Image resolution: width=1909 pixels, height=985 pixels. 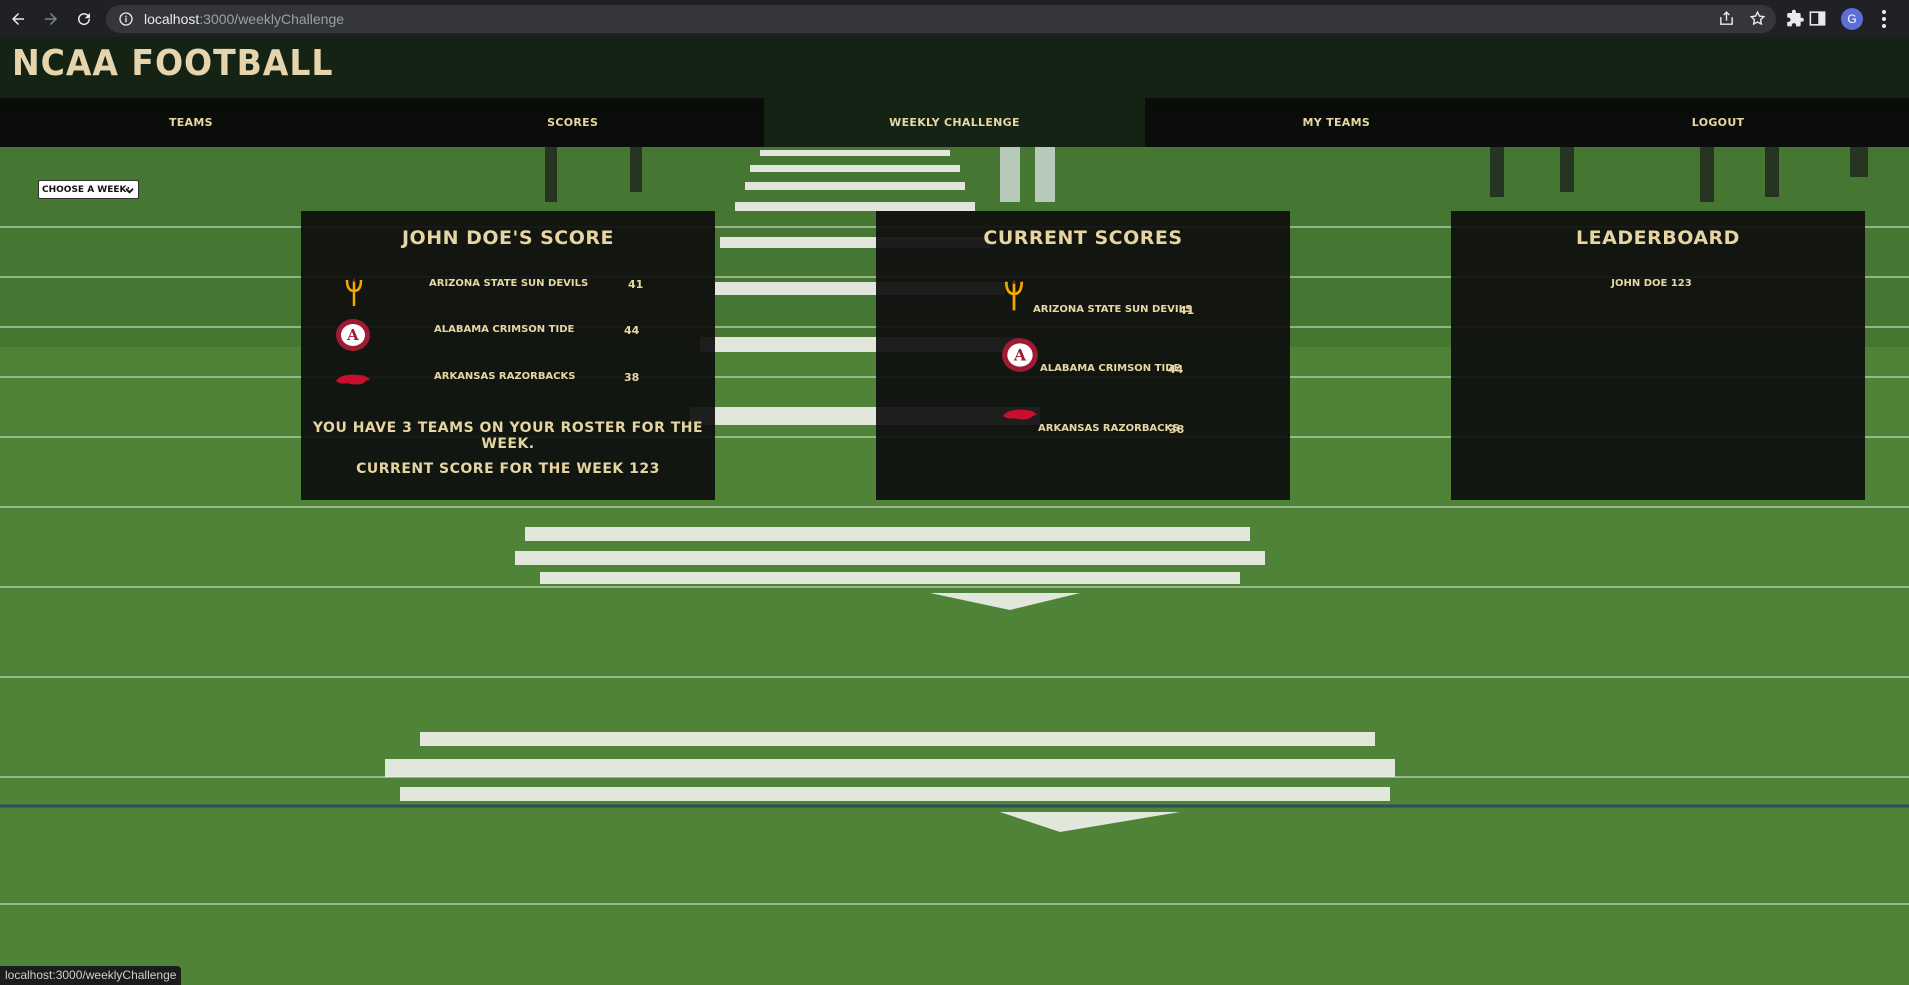 What do you see at coordinates (508, 238) in the screenshot?
I see `user-score-title: JOHN DOE'S SCORE` at bounding box center [508, 238].